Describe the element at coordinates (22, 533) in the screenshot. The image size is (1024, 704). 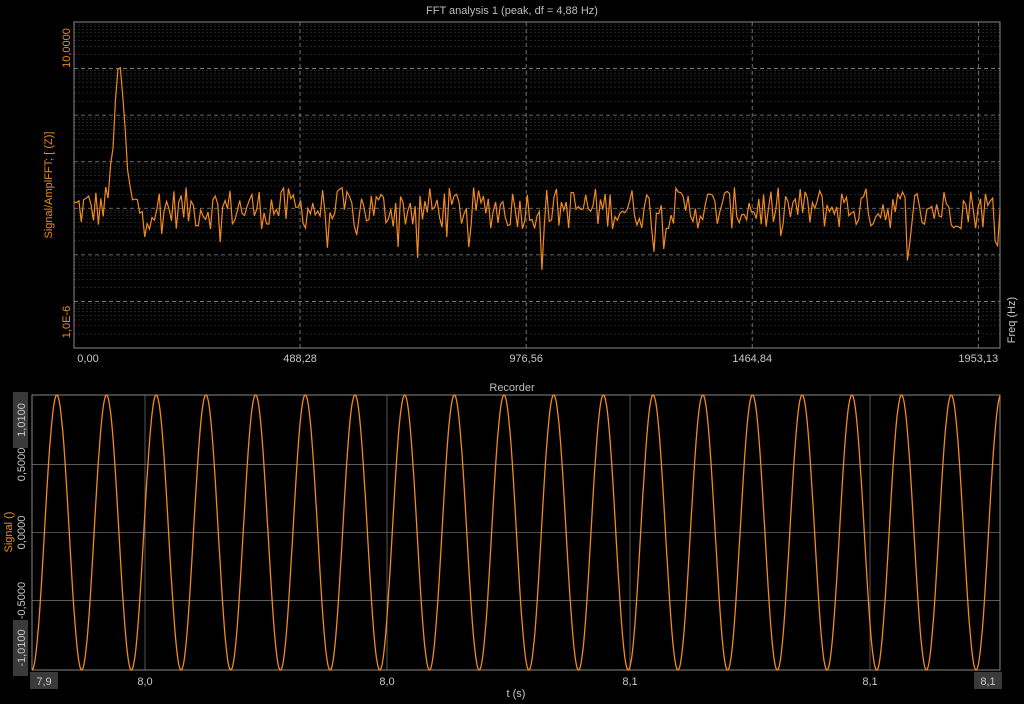
I see `recorder-y-tick-label: 0,0000` at that location.